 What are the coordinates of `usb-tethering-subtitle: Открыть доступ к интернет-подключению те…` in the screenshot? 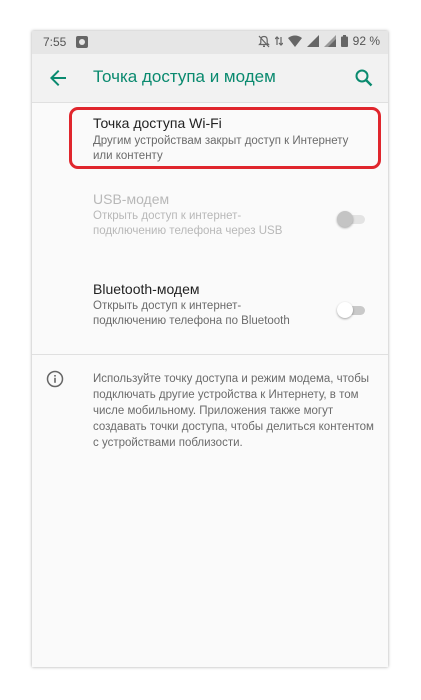 It's located at (188, 223).